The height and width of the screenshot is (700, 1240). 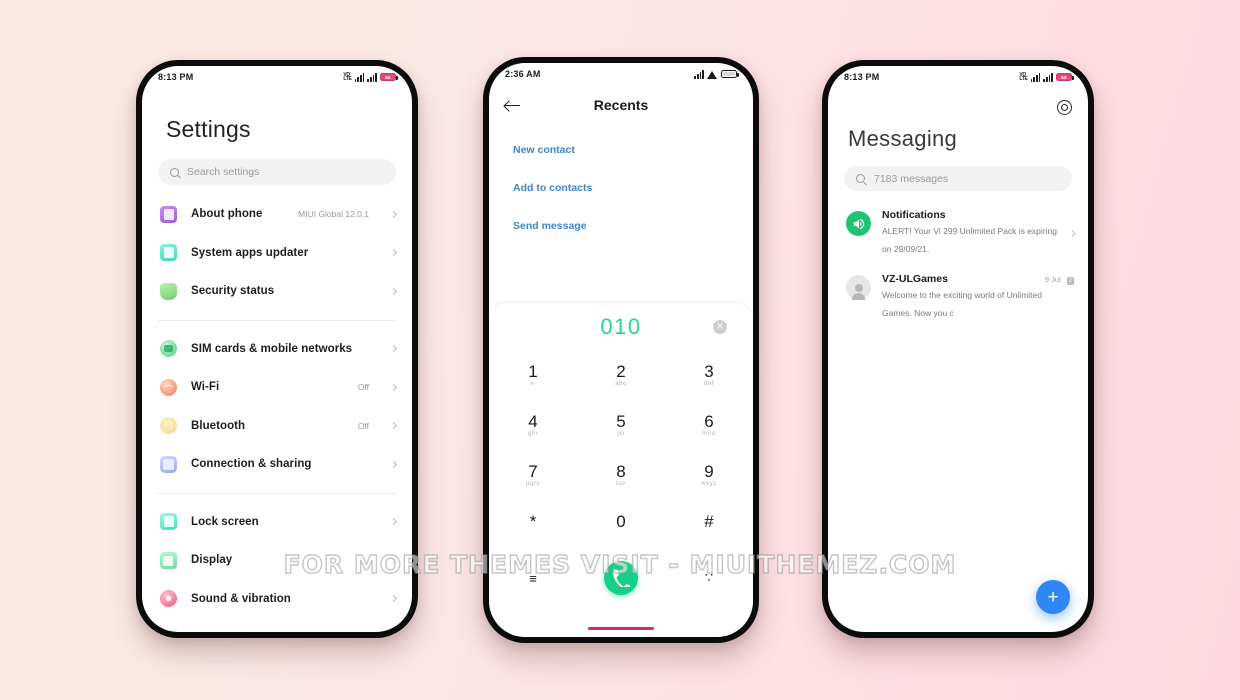 I want to click on new-message-fab: +, so click(x=1053, y=597).